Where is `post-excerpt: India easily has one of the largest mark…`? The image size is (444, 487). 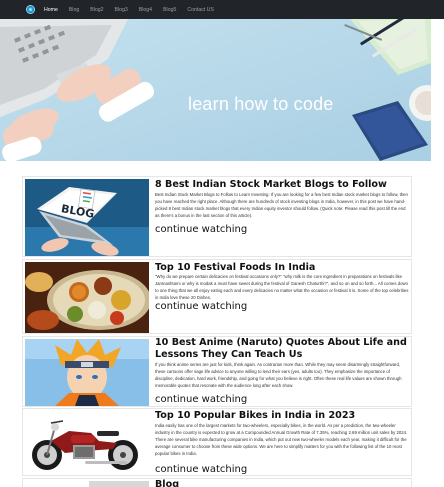
post-excerpt: India easily has one of the largest mark… is located at coordinates (281, 439).